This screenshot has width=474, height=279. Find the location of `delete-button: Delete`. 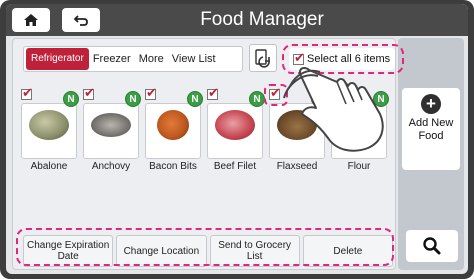

delete-button: Delete is located at coordinates (347, 251).